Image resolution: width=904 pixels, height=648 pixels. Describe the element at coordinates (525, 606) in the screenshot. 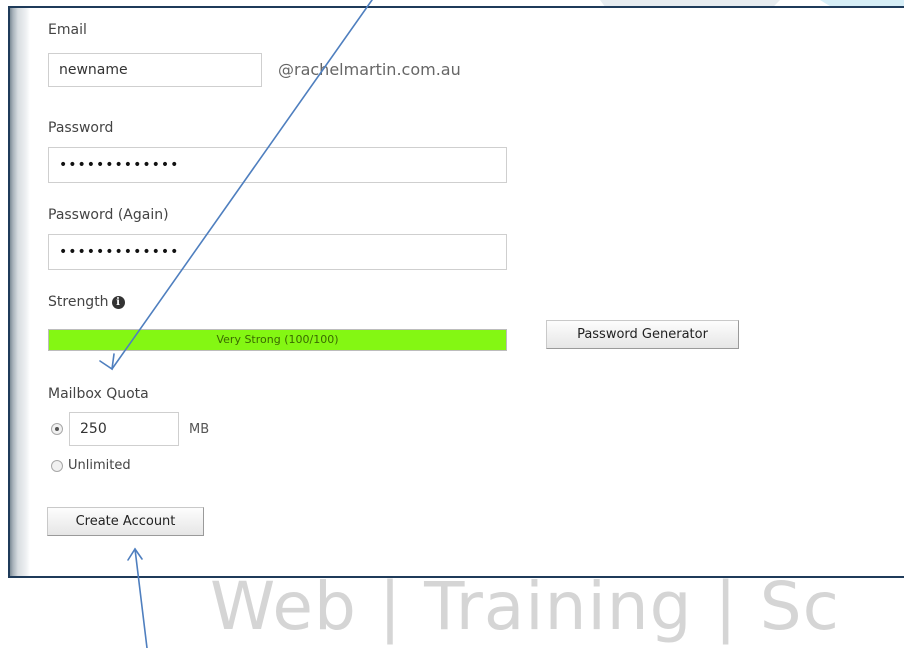

I see `watermark-text: Web | Training | Sc` at that location.